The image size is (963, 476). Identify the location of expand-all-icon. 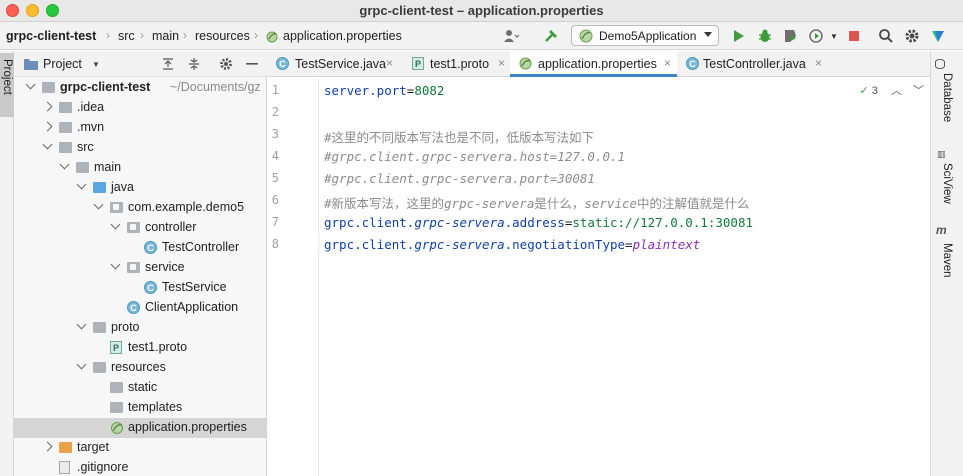
(168, 64).